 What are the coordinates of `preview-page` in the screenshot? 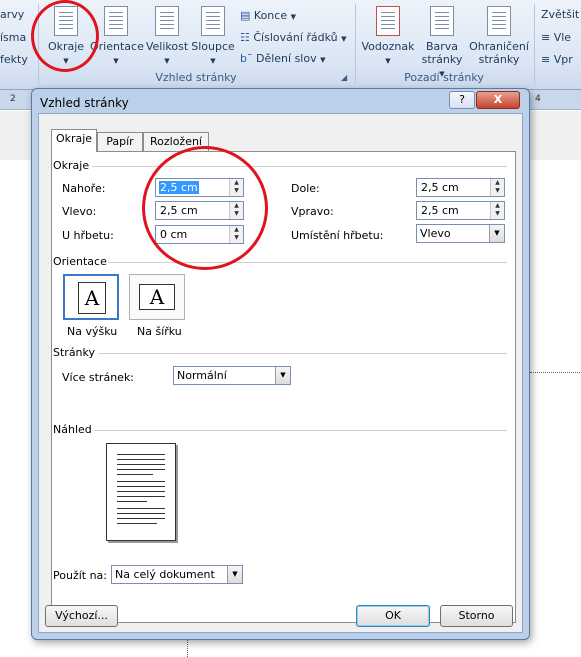 It's located at (141, 492).